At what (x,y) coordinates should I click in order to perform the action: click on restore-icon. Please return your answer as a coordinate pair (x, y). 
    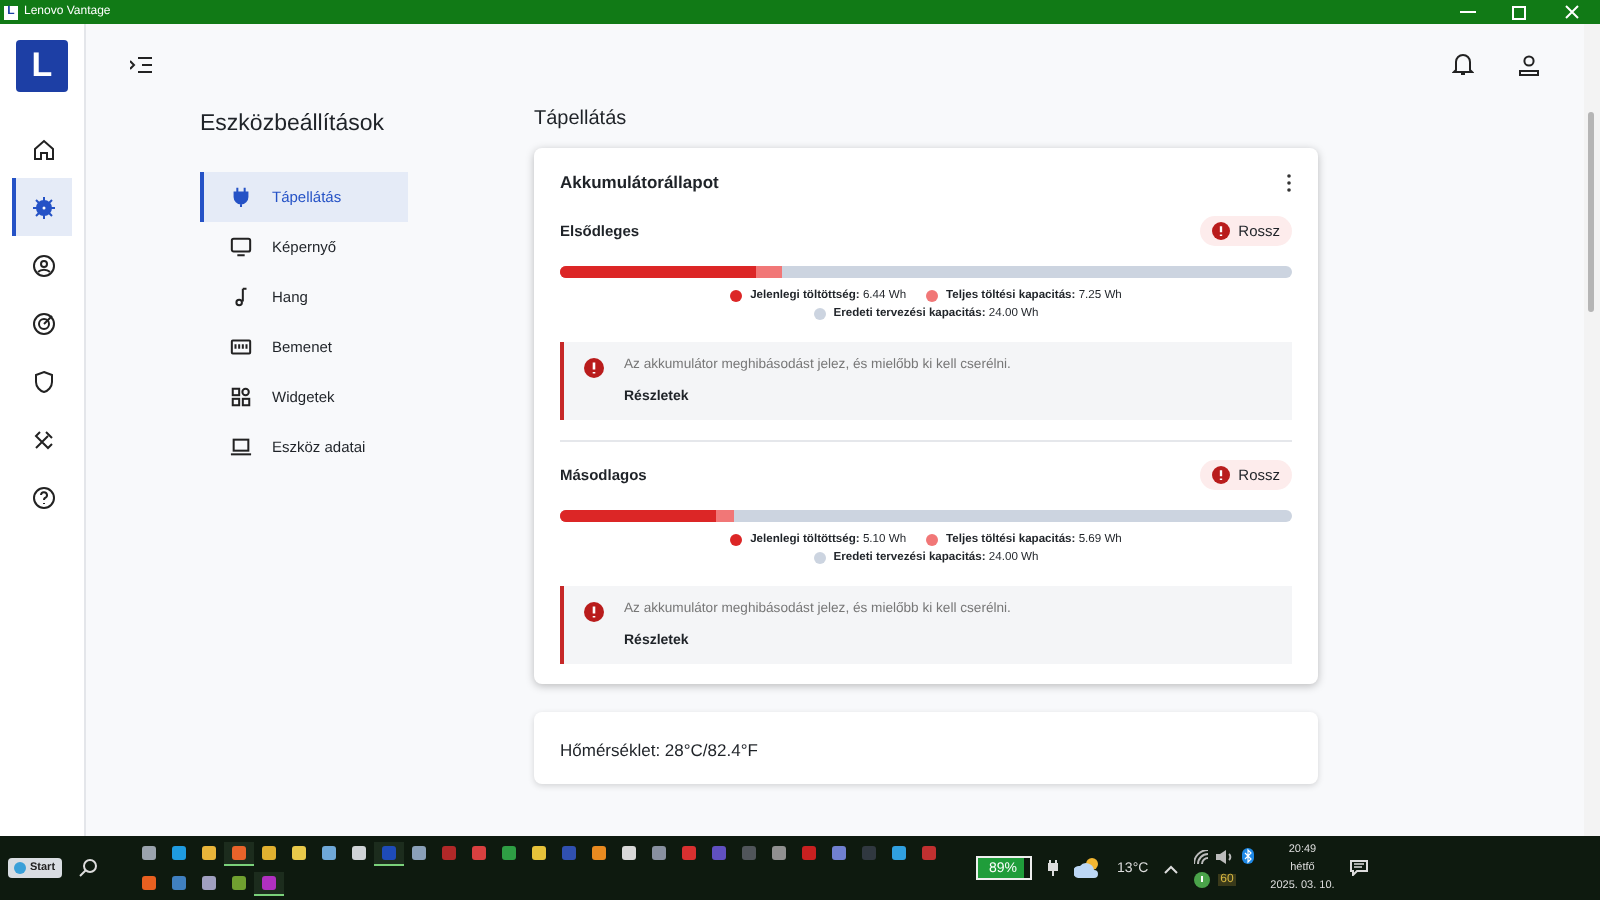
    Looking at the image, I should click on (1520, 12).